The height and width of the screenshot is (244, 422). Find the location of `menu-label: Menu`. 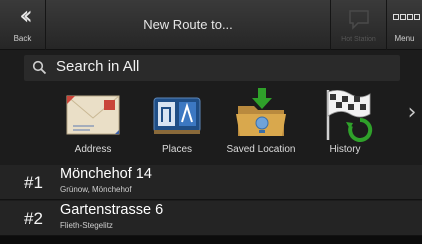

menu-label: Menu is located at coordinates (404, 38).